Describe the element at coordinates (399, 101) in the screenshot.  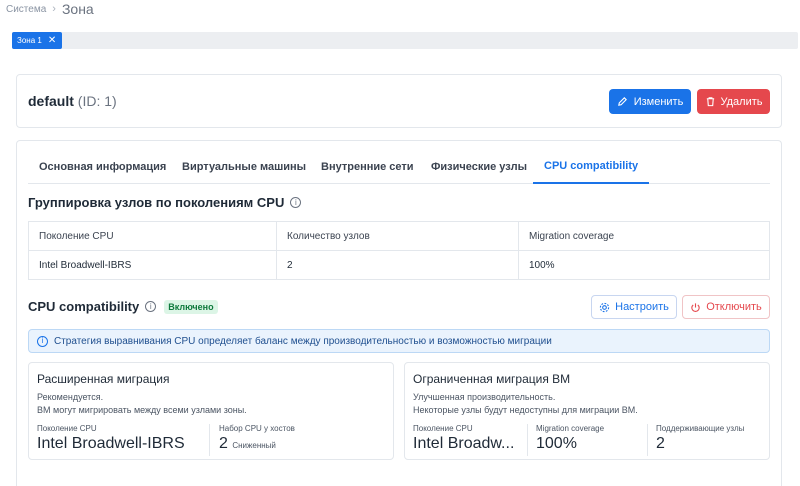
I see `entity-header-card: default (ID: 1) Изменить Удалить` at that location.